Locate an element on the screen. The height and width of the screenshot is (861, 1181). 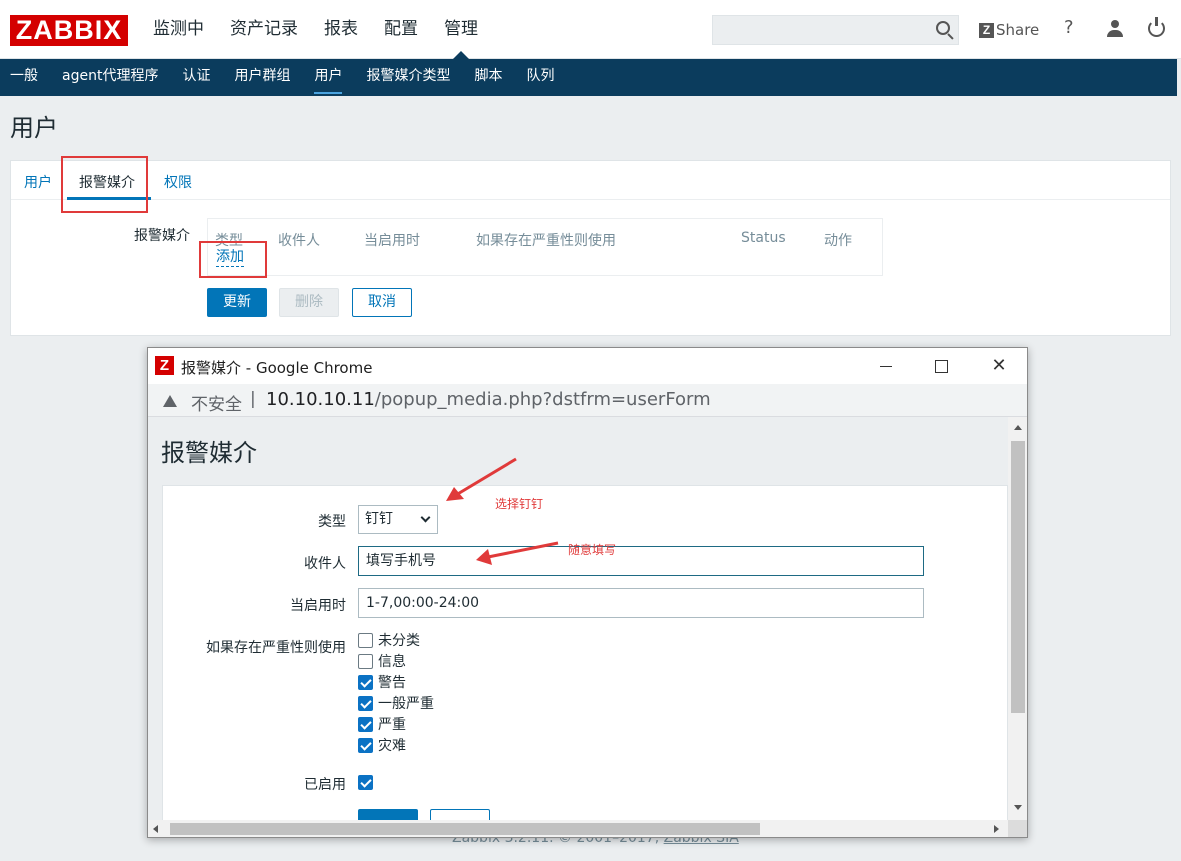
subnav-users: 用户 is located at coordinates (328, 77).